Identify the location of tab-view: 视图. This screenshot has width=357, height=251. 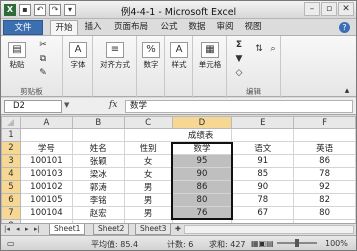
(253, 27).